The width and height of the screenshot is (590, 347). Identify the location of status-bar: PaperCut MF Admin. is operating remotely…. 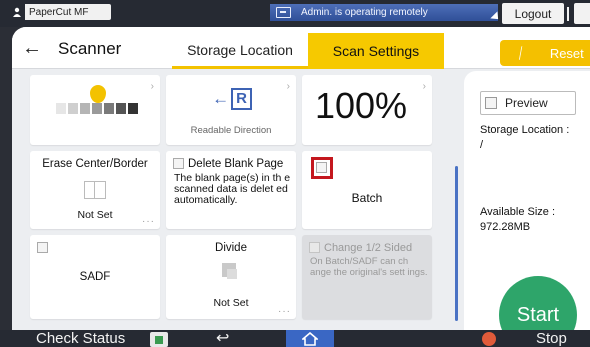
(295, 13).